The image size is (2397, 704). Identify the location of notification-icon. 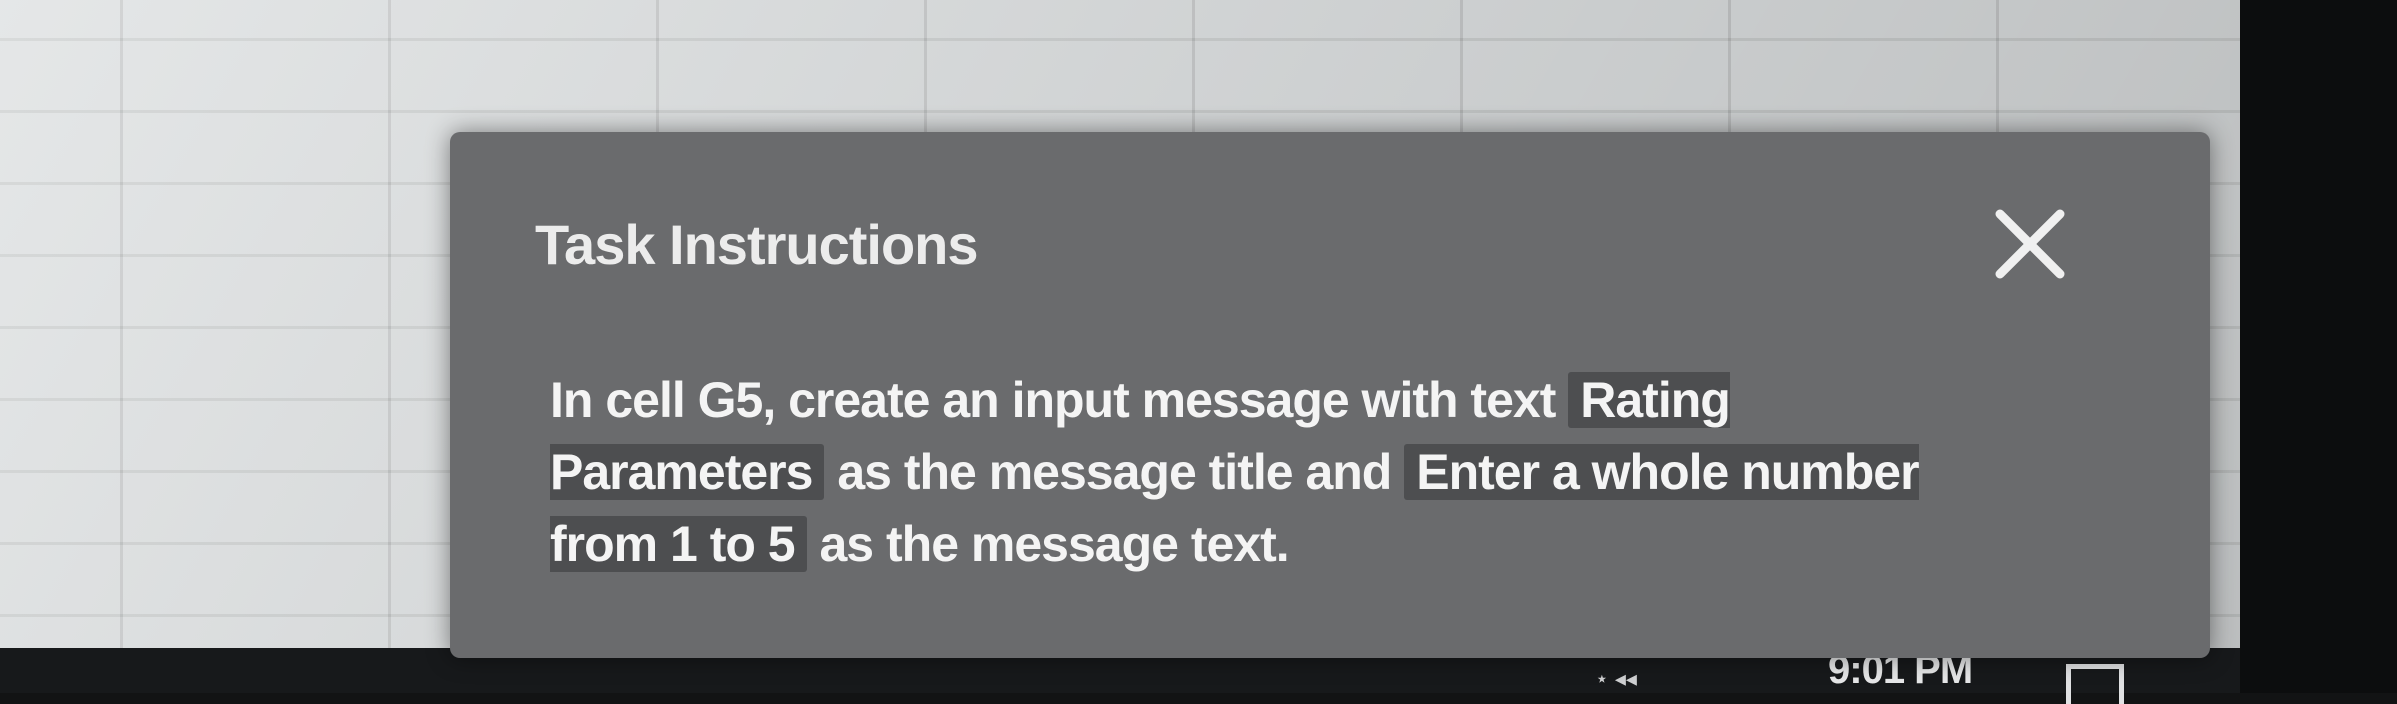
(2095, 684).